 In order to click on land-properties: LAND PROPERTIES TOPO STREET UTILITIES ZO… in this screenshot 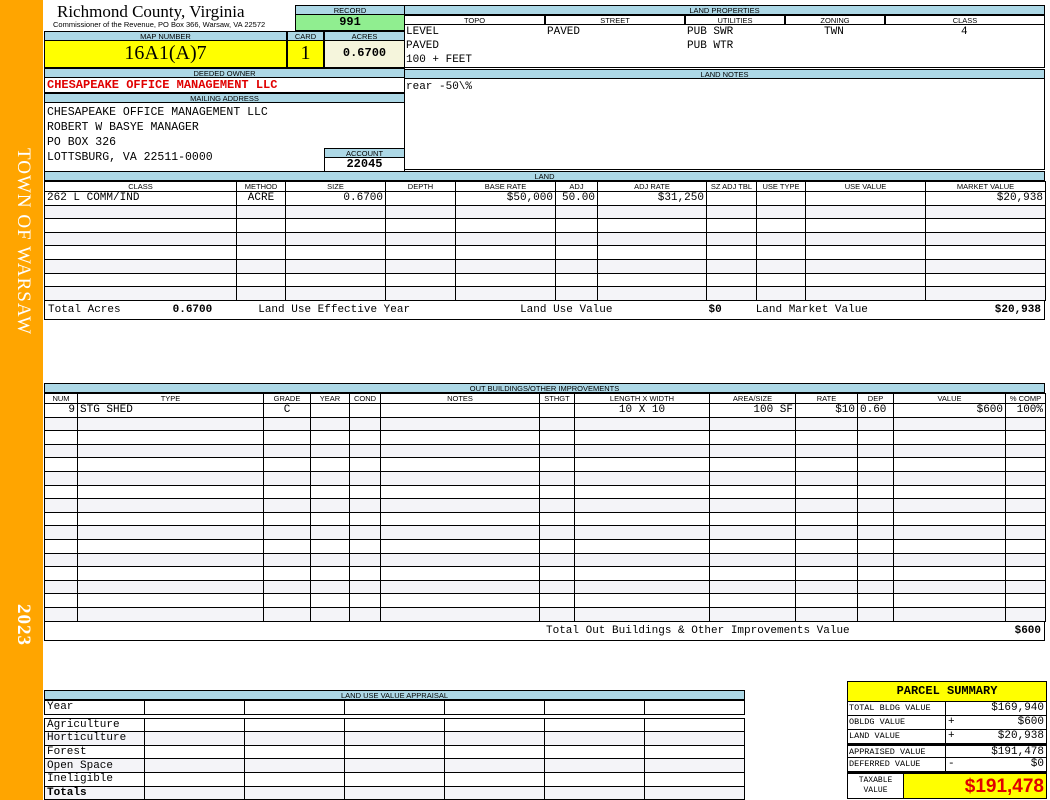, I will do `click(724, 87)`.